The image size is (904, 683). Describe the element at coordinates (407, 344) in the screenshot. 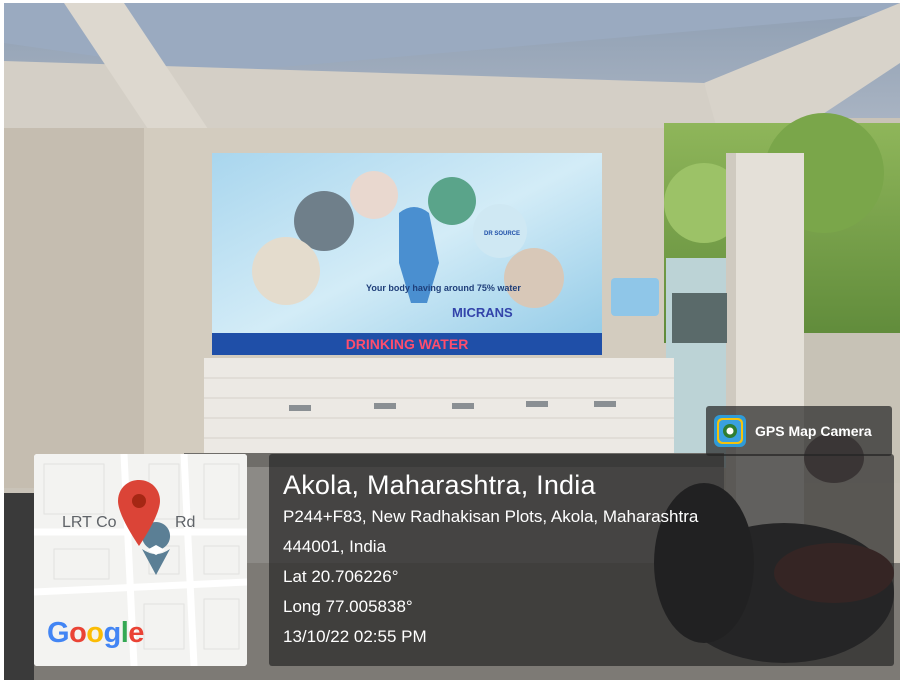

I see `banner-title: DRINKING WATER` at that location.